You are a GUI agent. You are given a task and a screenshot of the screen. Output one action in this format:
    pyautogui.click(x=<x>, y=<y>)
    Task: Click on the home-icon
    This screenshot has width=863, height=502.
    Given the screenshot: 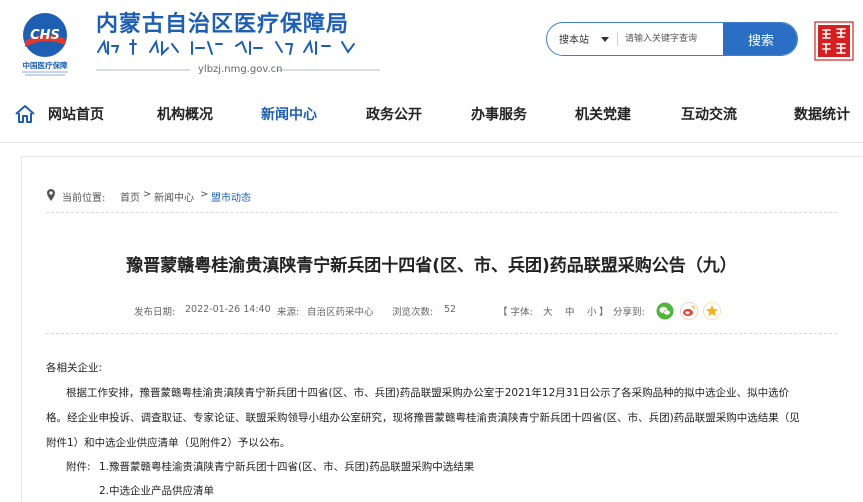 What is the action you would take?
    pyautogui.click(x=25, y=114)
    